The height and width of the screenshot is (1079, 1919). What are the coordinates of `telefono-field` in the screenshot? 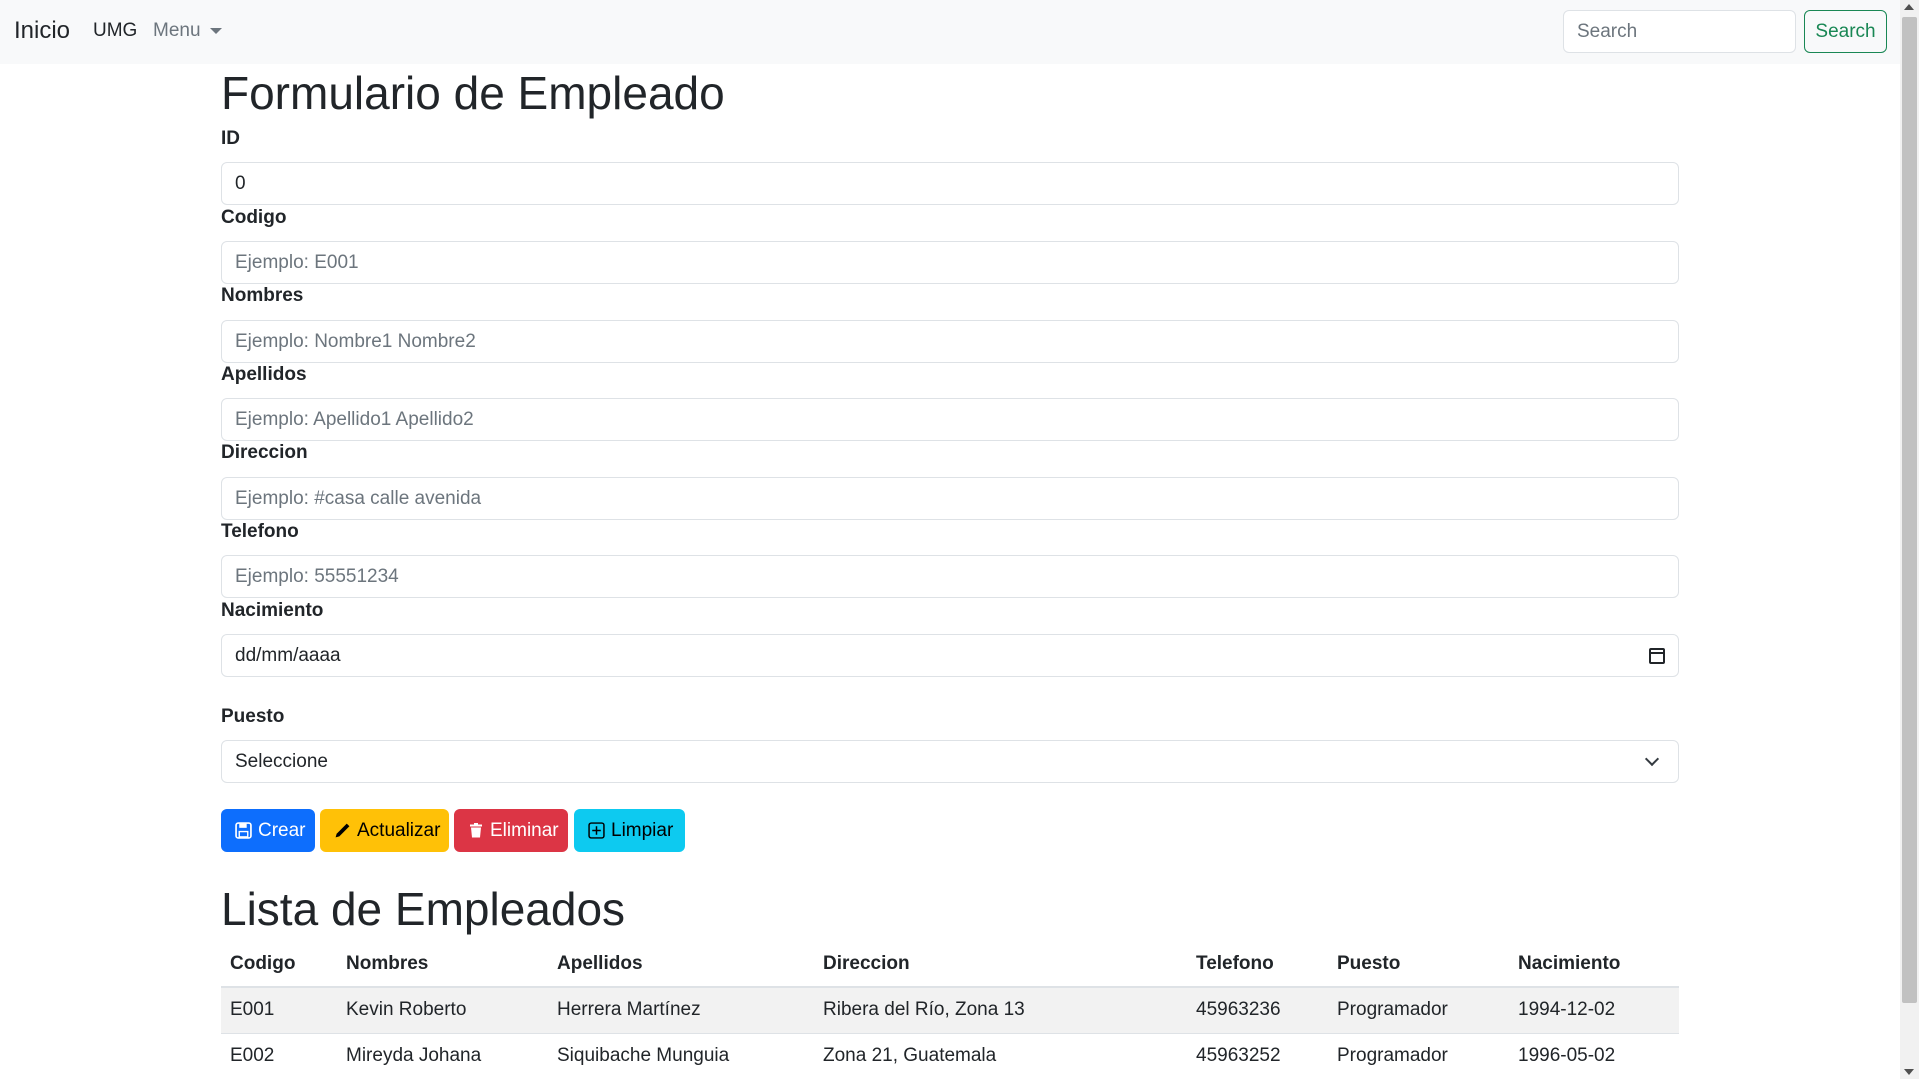 It's located at (950, 576).